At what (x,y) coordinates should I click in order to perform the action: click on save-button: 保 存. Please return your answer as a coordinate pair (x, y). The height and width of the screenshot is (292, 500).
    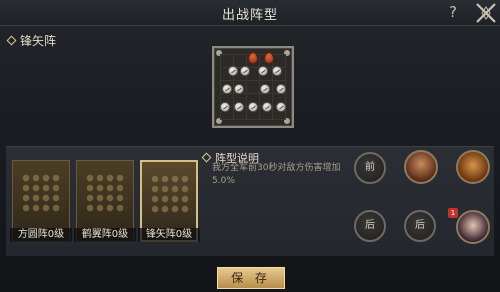
    Looking at the image, I should click on (251, 278).